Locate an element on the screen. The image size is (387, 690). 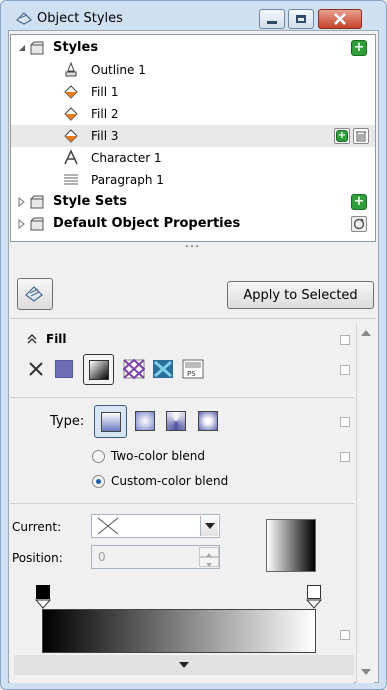
add-style-button: + is located at coordinates (359, 48).